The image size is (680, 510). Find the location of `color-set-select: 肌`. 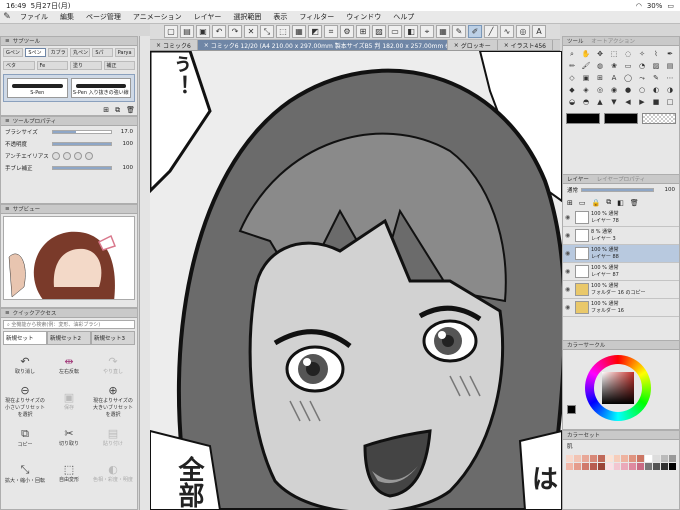

color-set-select: 肌 is located at coordinates (570, 446).